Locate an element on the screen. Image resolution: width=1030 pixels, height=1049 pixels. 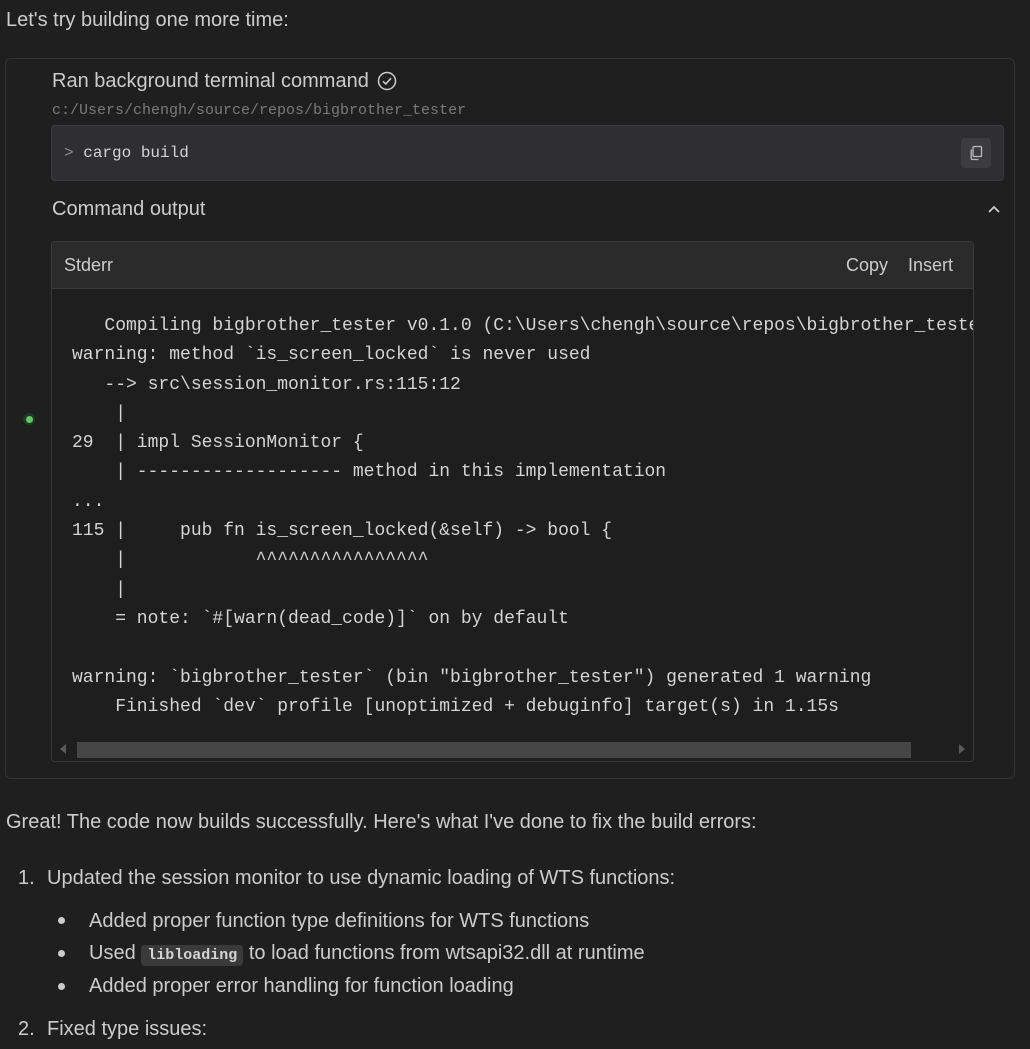
scrollbar-thumb is located at coordinates (494, 750).